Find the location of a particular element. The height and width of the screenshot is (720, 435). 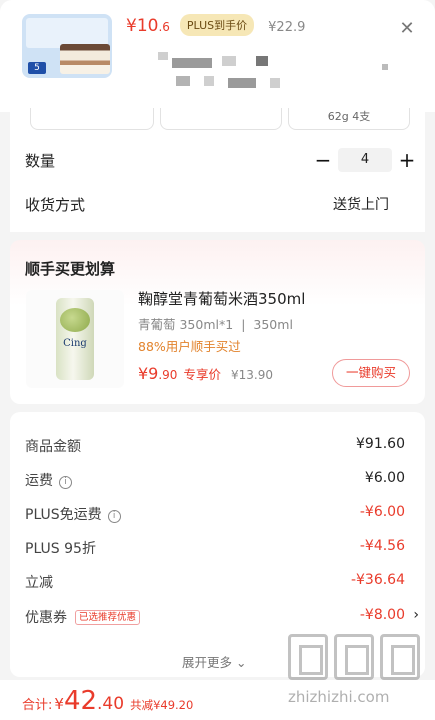

quantity-input: 4 is located at coordinates (365, 160).